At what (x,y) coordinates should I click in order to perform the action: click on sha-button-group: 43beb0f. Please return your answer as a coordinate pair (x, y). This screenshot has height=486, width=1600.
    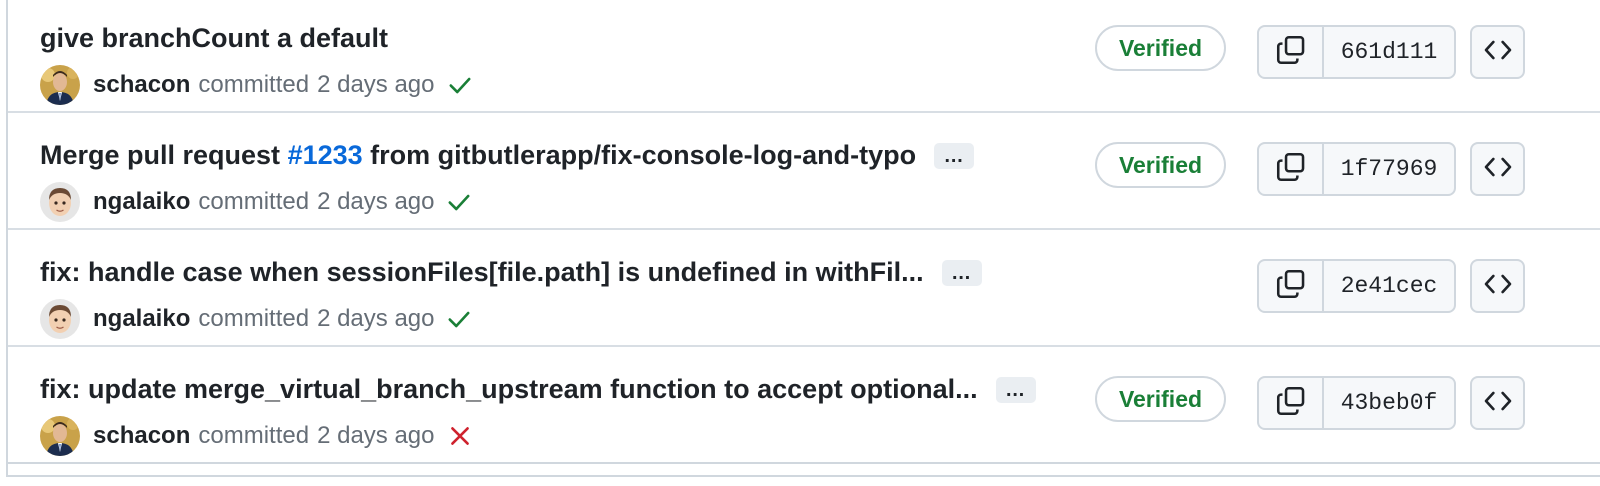
    Looking at the image, I should click on (1356, 403).